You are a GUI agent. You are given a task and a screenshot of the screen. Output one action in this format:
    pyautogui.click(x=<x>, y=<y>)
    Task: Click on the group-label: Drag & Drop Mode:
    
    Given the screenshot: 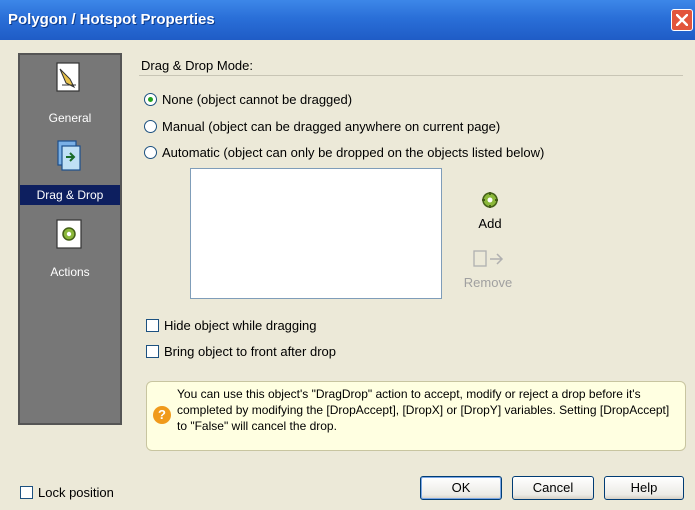 What is the action you would take?
    pyautogui.click(x=197, y=65)
    